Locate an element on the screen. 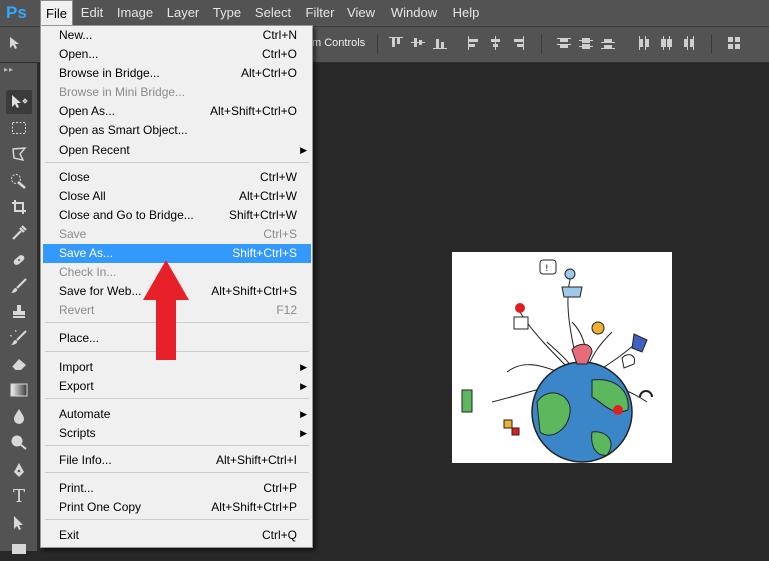  menu-item-export: Export ▶ is located at coordinates (177, 386).